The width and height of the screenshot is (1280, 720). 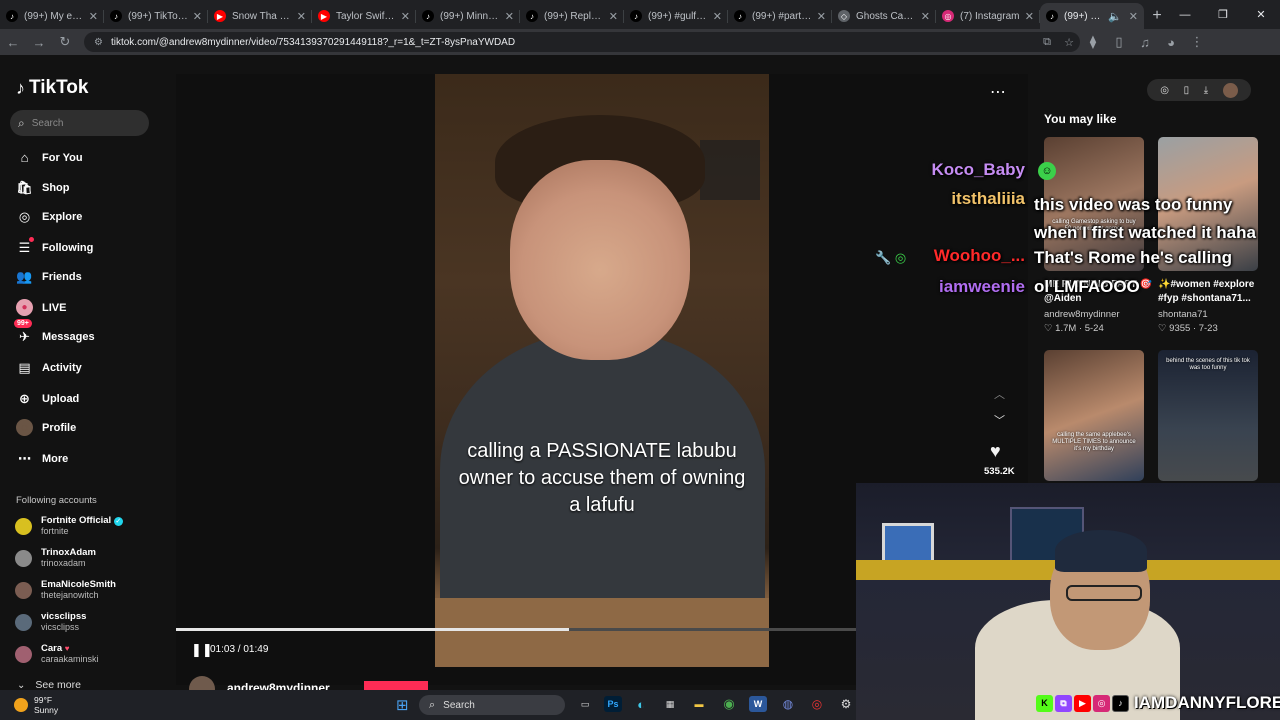 I want to click on tiktok-logo: ♪ TikTok, so click(x=52, y=88).